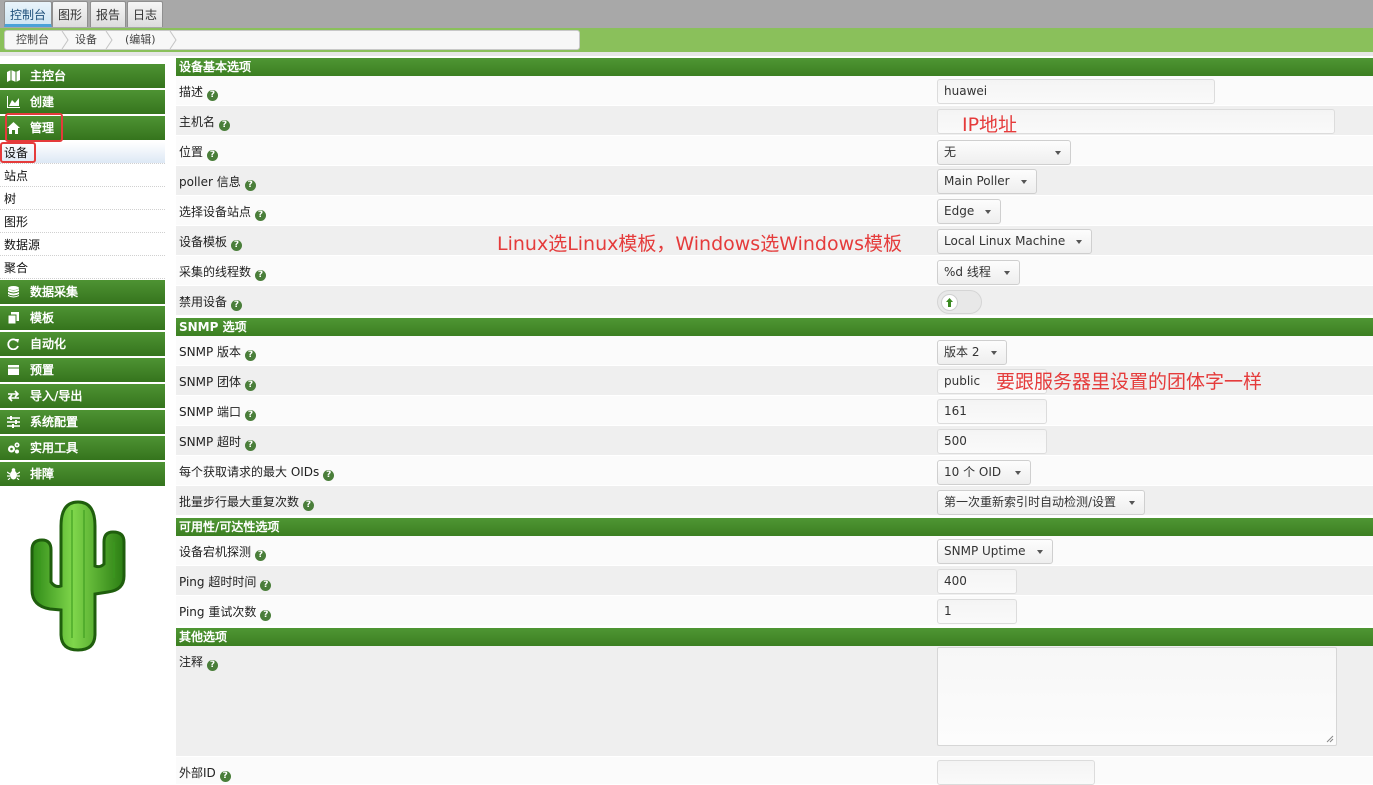  What do you see at coordinates (977, 611) in the screenshot?
I see `ping-retries-input: 1` at bounding box center [977, 611].